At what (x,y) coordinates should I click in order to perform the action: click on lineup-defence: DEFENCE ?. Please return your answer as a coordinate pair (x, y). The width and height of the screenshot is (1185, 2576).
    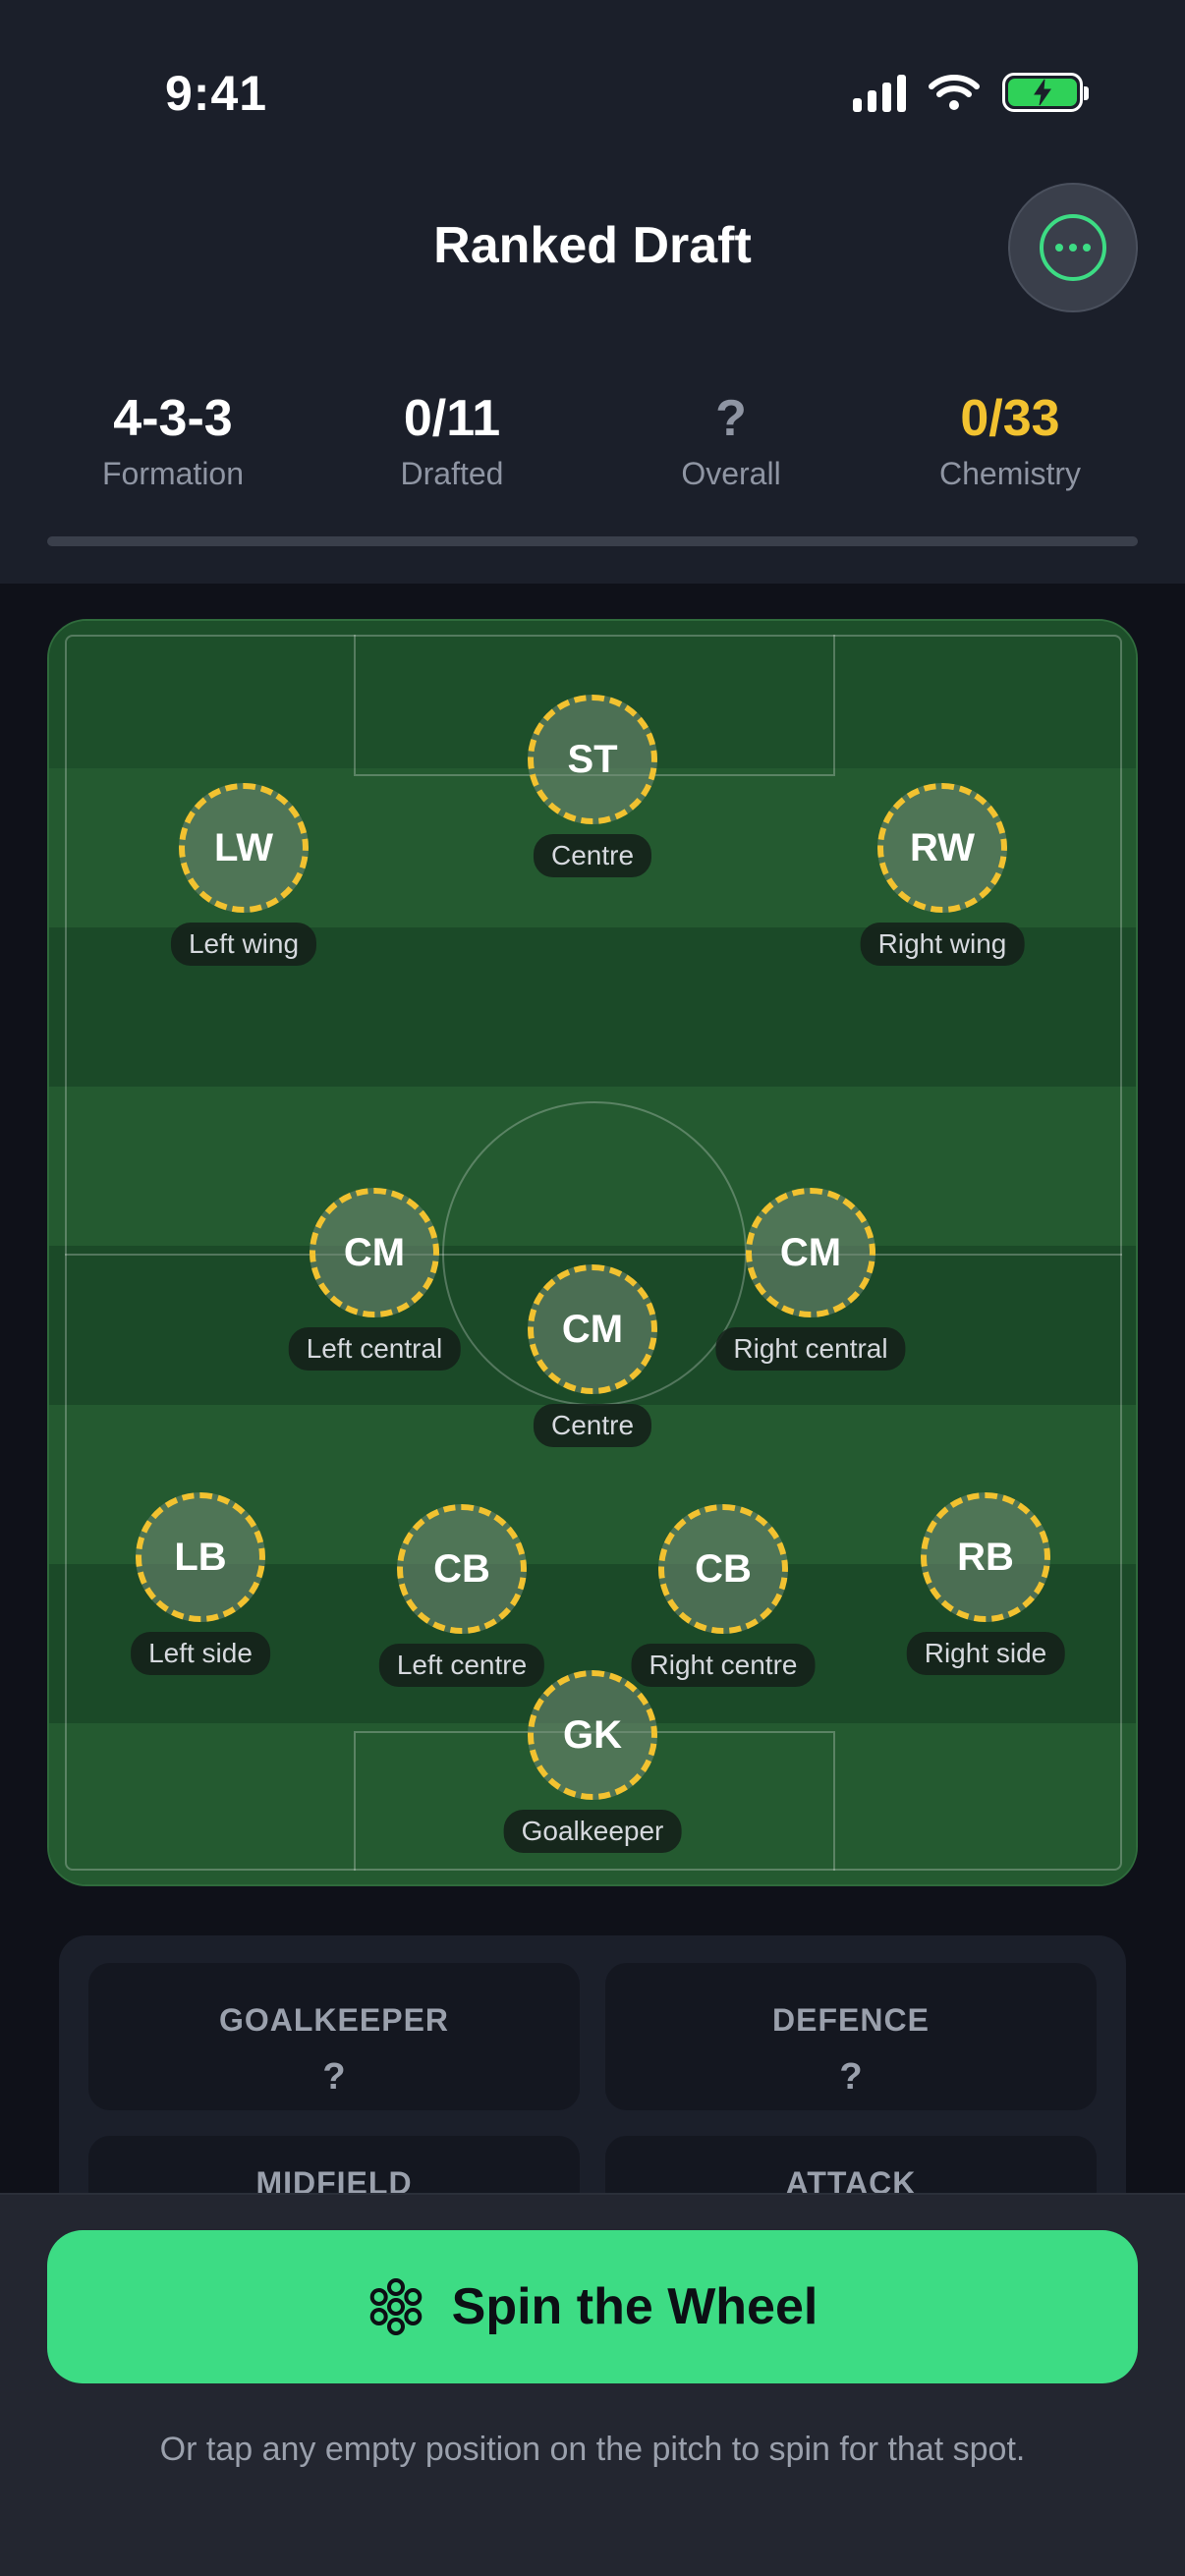
    Looking at the image, I should click on (851, 2036).